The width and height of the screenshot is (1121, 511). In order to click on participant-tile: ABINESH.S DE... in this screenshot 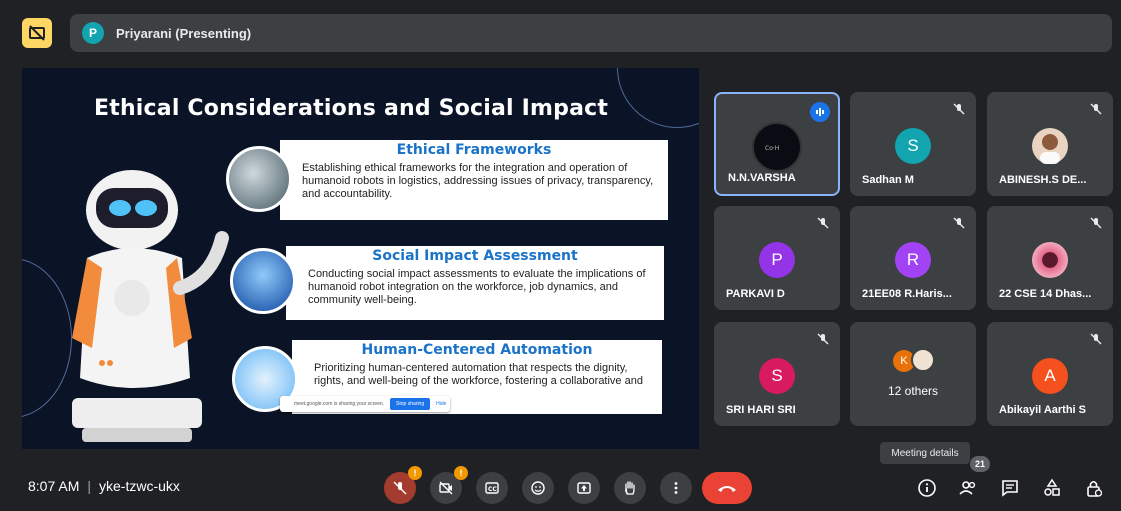, I will do `click(1050, 144)`.